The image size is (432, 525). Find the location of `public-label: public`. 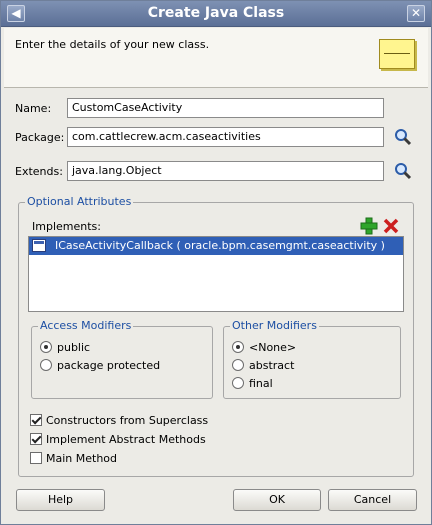

public-label: public is located at coordinates (73, 347).